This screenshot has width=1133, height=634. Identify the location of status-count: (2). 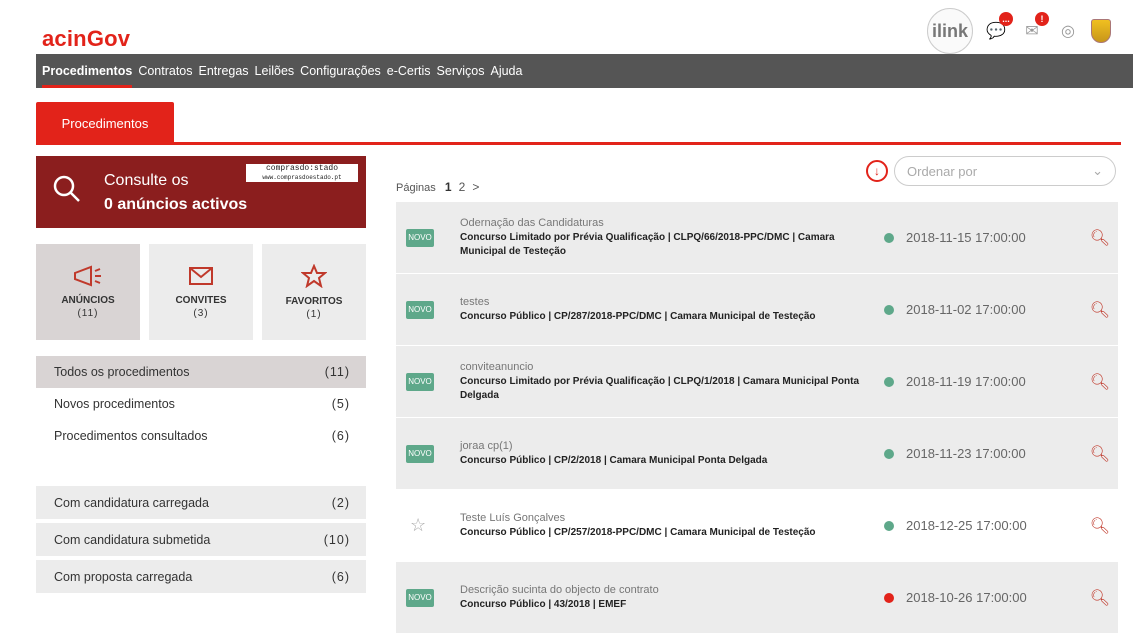
(340, 502).